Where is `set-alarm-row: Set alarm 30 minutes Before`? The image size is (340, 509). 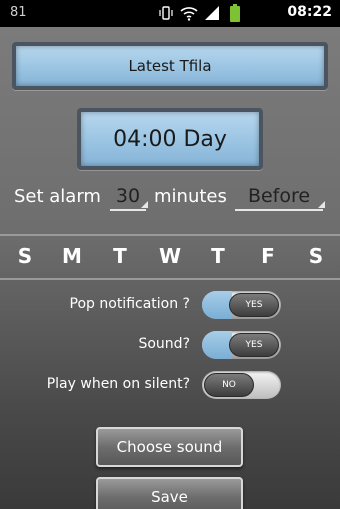 set-alarm-row: Set alarm 30 minutes Before is located at coordinates (172, 197).